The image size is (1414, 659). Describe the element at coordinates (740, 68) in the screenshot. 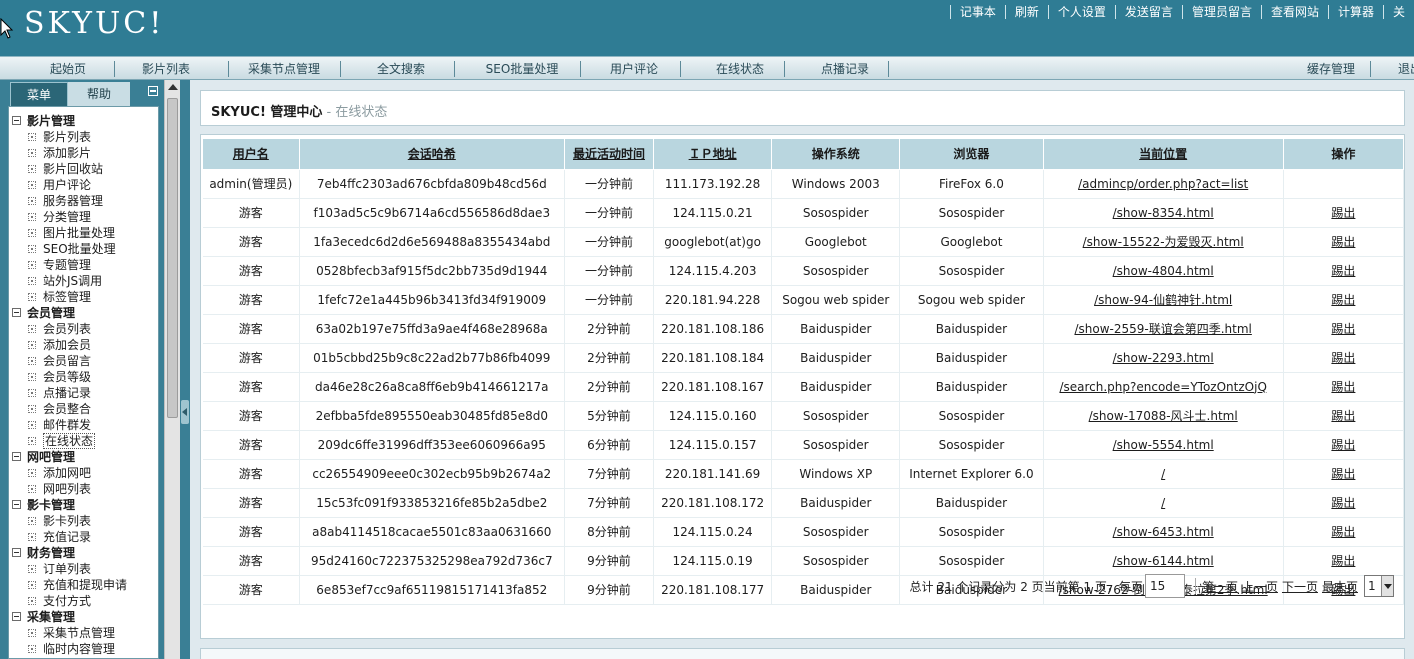

I see `nav-item: 在线状态` at that location.